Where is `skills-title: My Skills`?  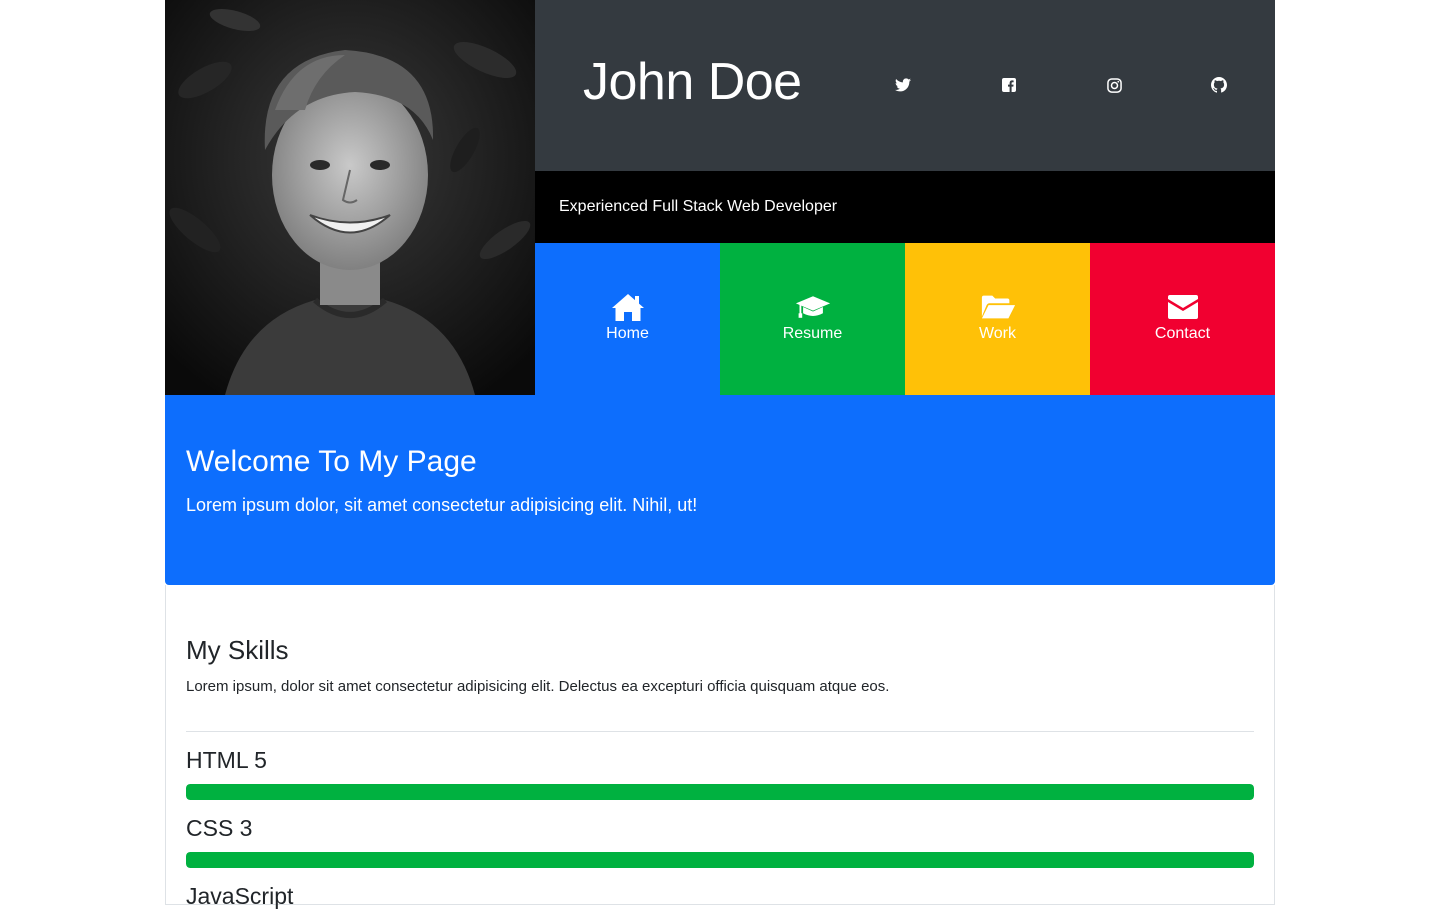 skills-title: My Skills is located at coordinates (237, 650).